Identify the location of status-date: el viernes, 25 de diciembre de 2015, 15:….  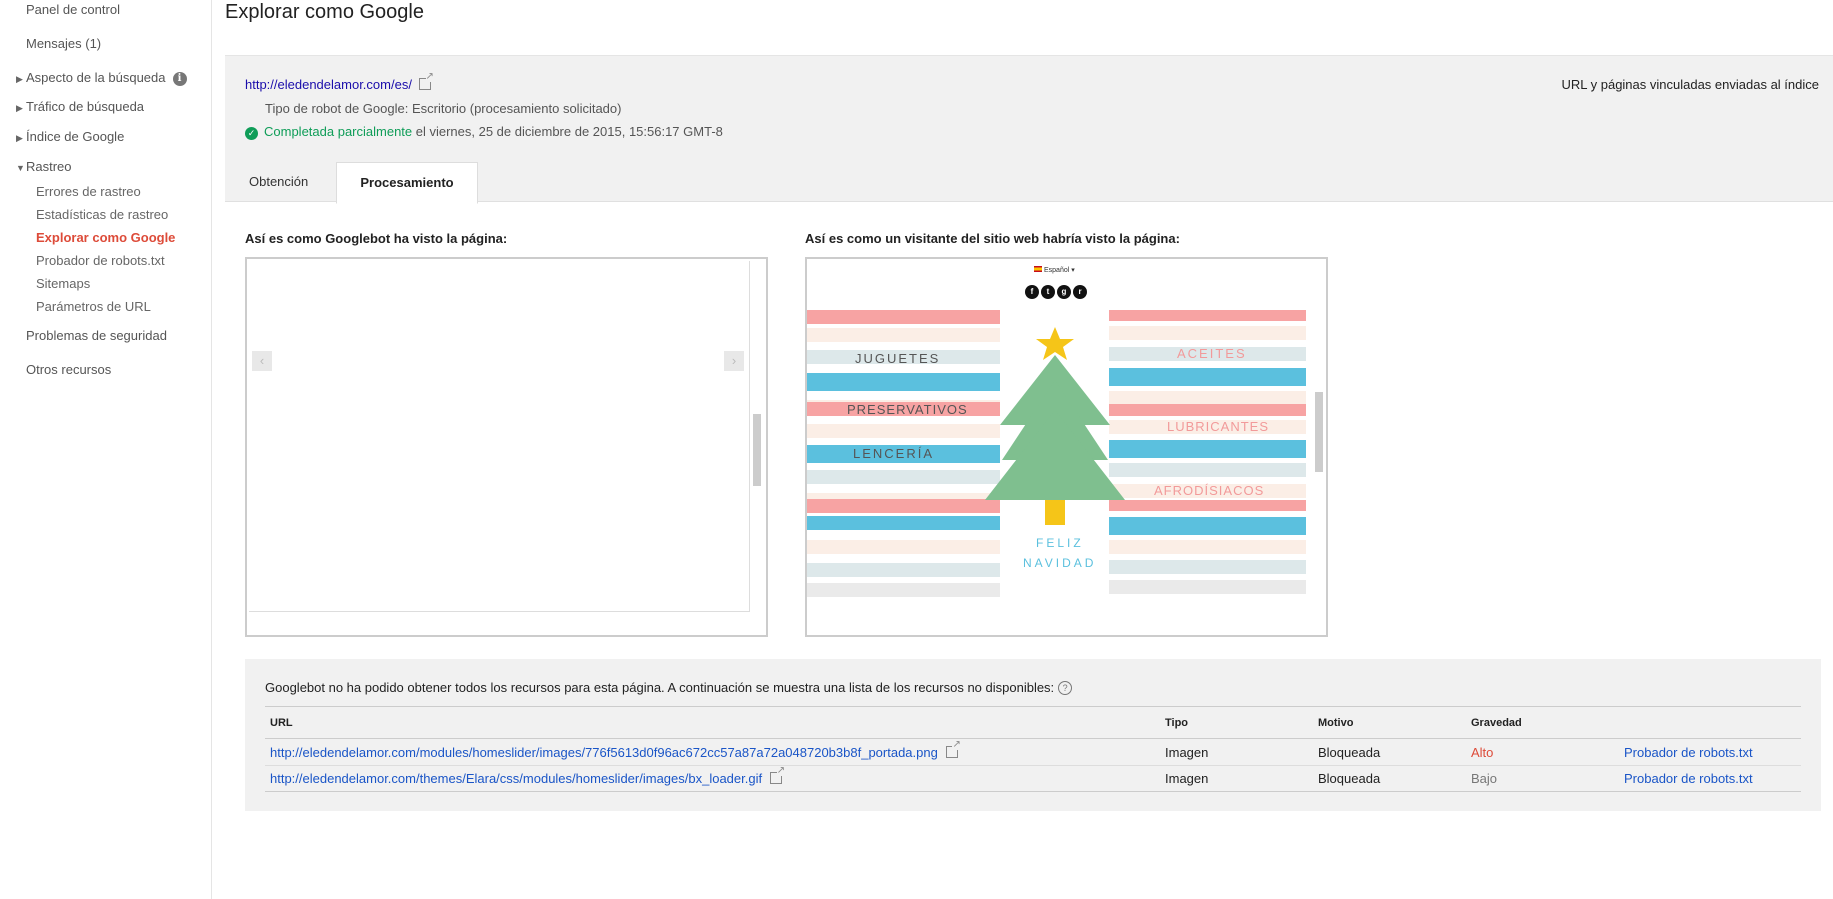
(567, 131).